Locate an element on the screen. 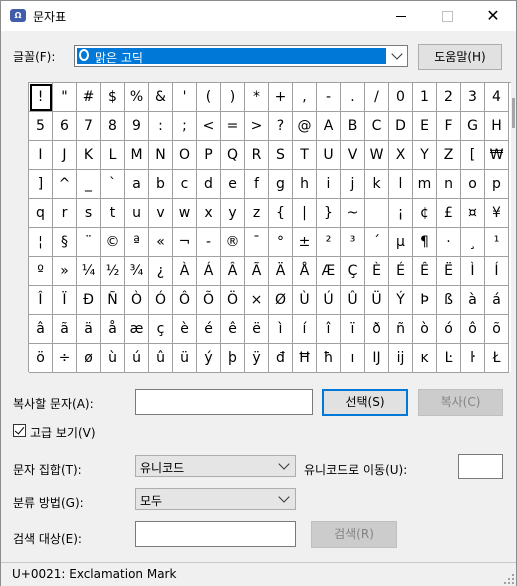 The height and width of the screenshot is (586, 517). char-cell: D is located at coordinates (401, 126).